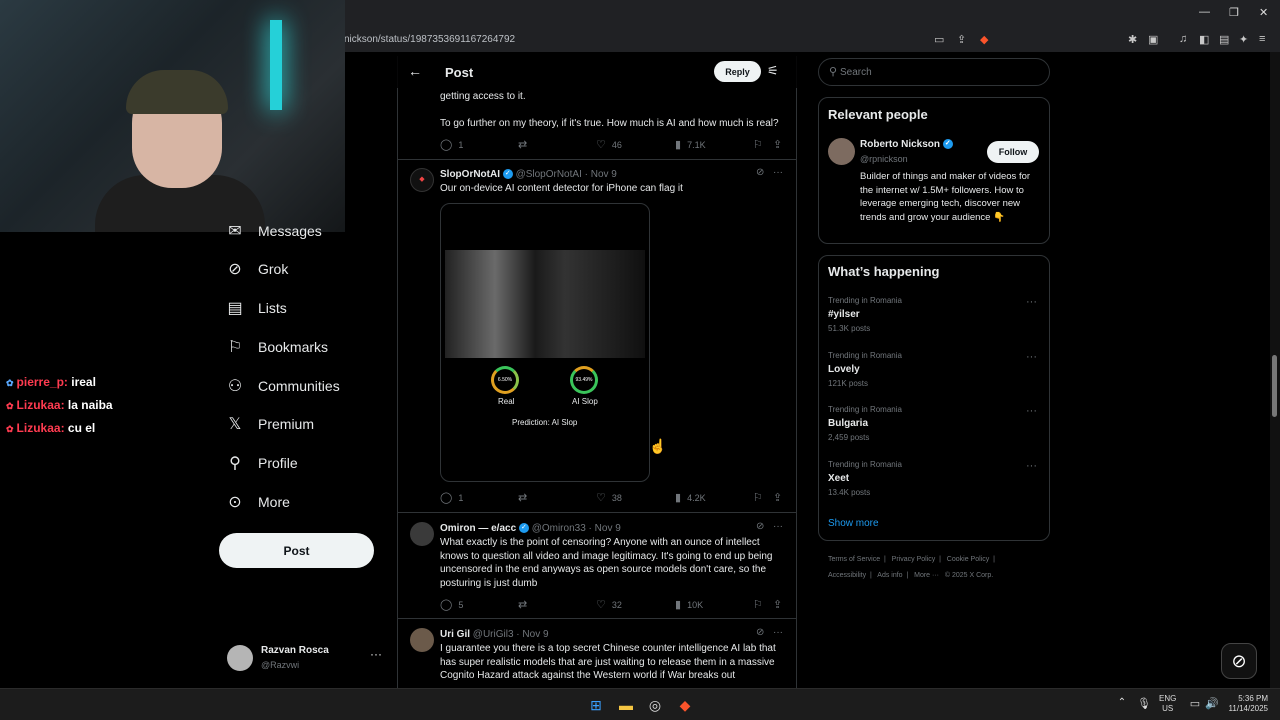  I want to click on sidebar-item-lists: ▤ Lists, so click(256, 308).